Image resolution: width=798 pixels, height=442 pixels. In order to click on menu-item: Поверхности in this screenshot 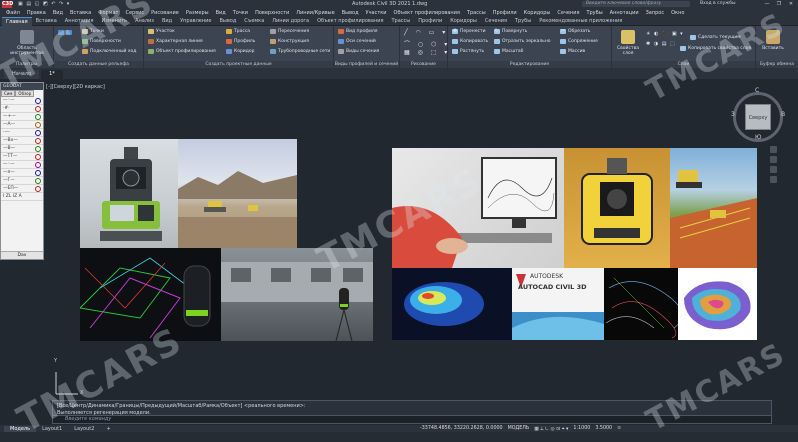, I will do `click(272, 13)`.